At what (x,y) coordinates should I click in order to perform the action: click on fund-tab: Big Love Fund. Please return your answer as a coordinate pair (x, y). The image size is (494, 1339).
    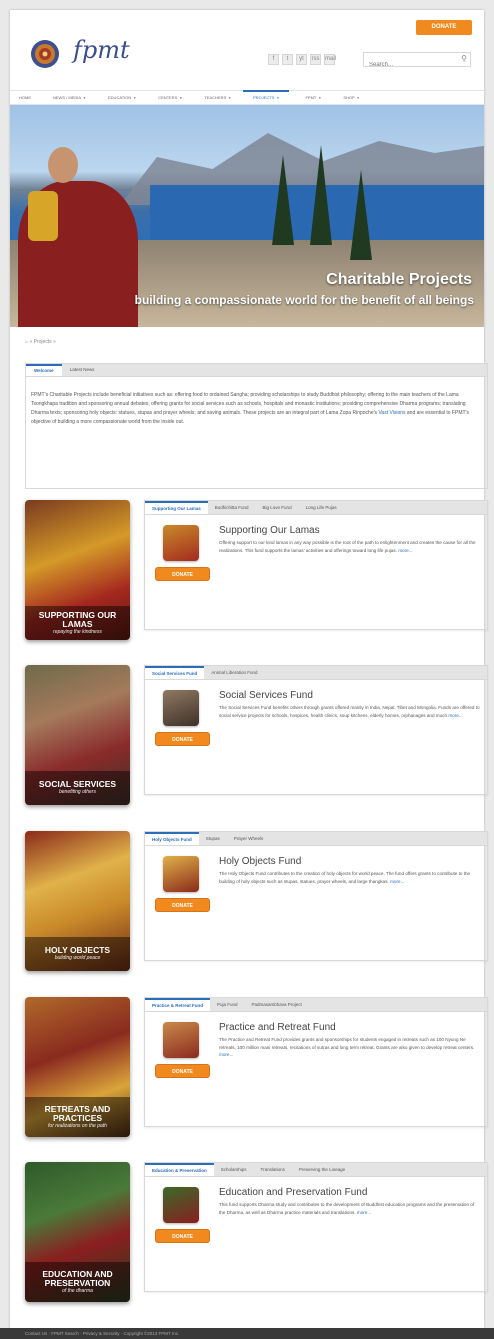
    Looking at the image, I should click on (277, 507).